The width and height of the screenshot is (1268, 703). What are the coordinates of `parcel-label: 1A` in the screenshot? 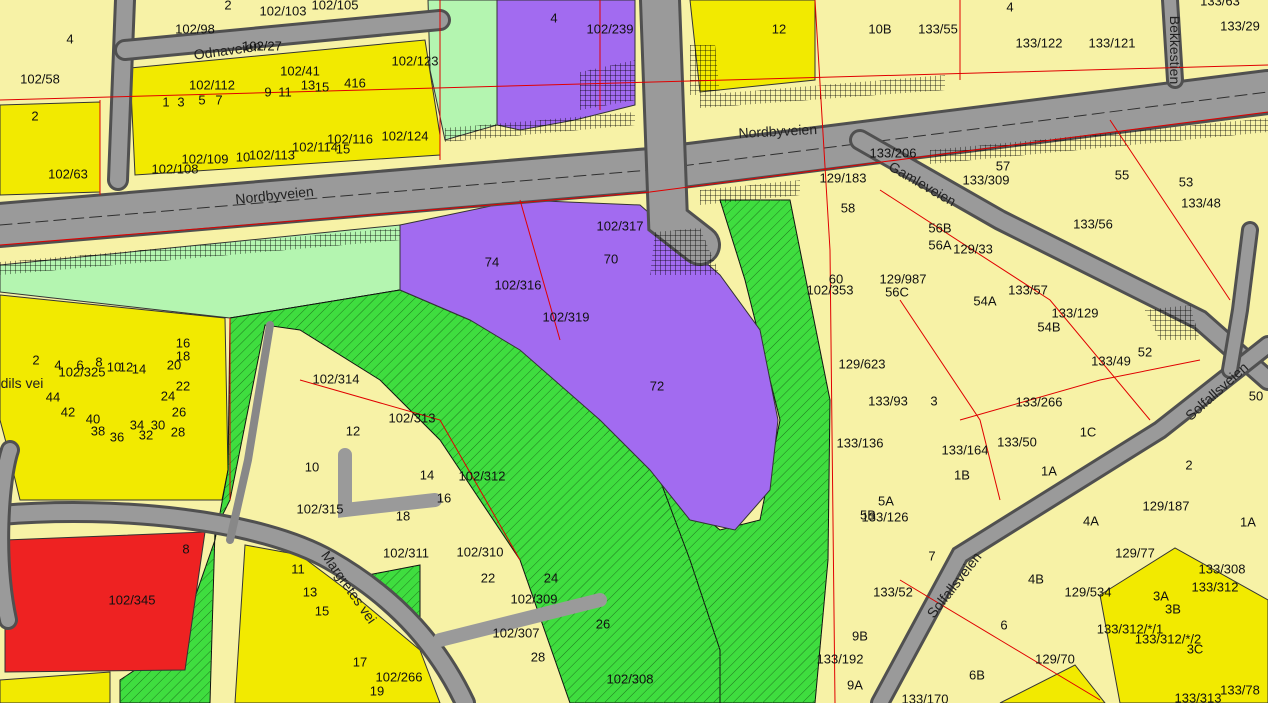 It's located at (1049, 470).